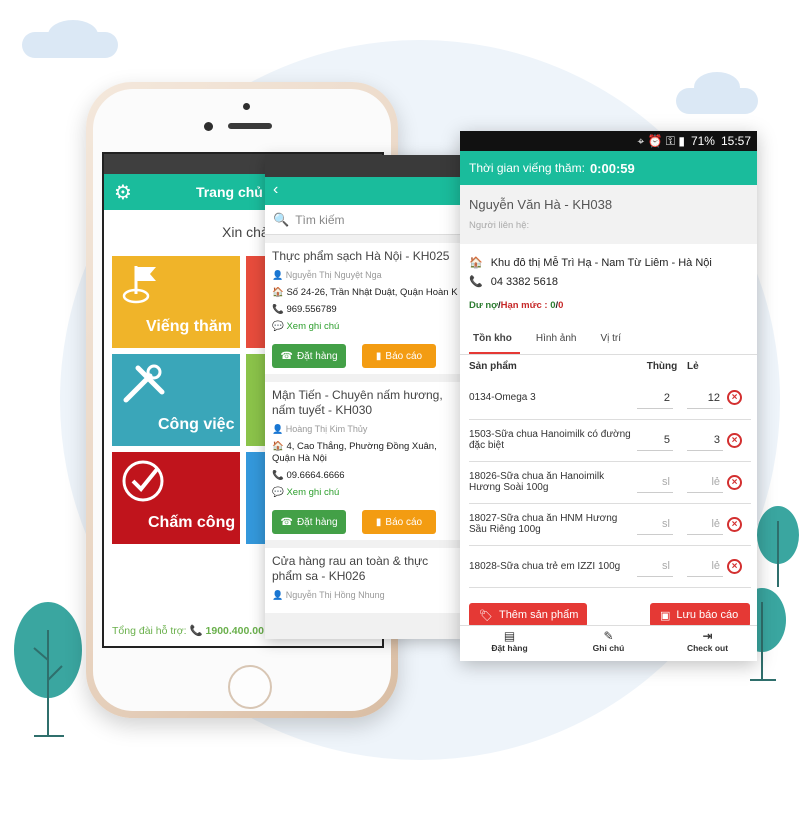 The image size is (800, 830). Describe the element at coordinates (608, 648) in the screenshot. I see `nav-note-label: Ghi chú` at that location.